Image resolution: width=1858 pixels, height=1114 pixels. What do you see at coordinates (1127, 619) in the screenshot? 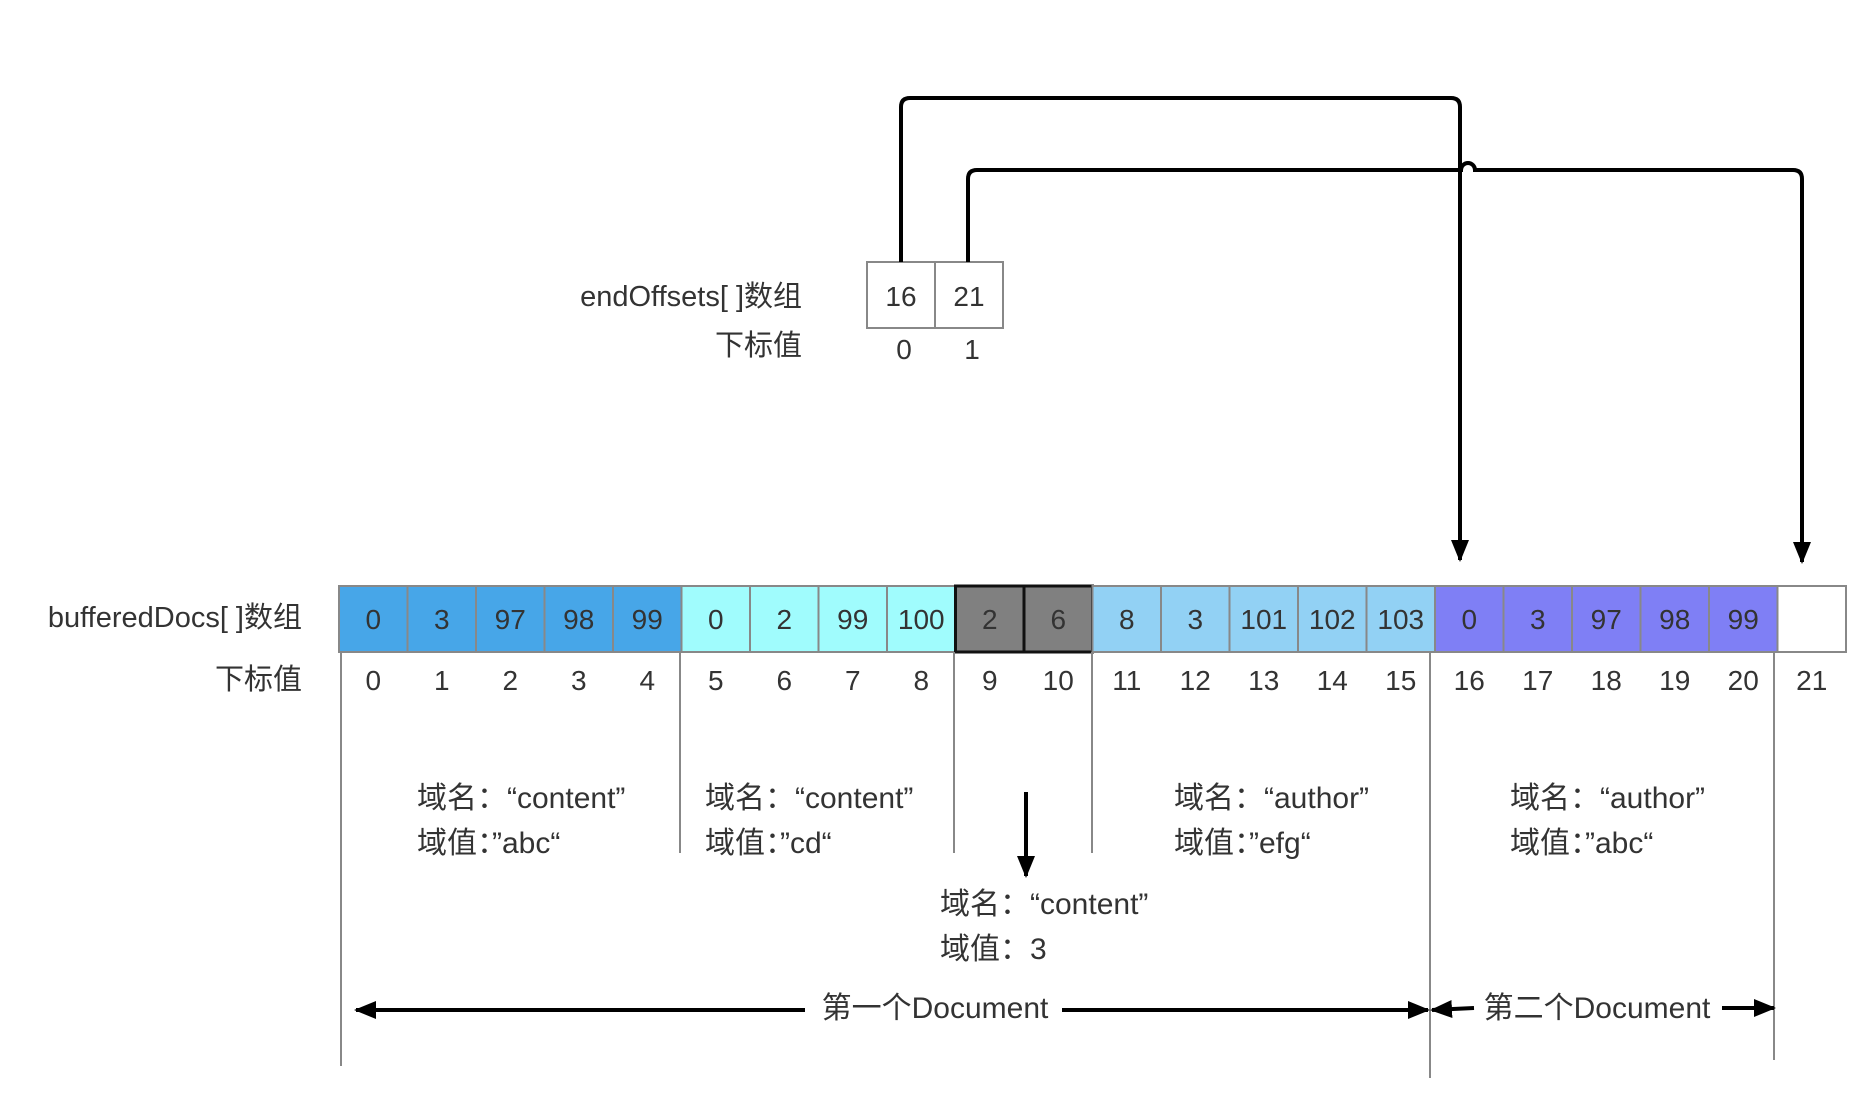
I see `buffered-docs-value: 8` at bounding box center [1127, 619].